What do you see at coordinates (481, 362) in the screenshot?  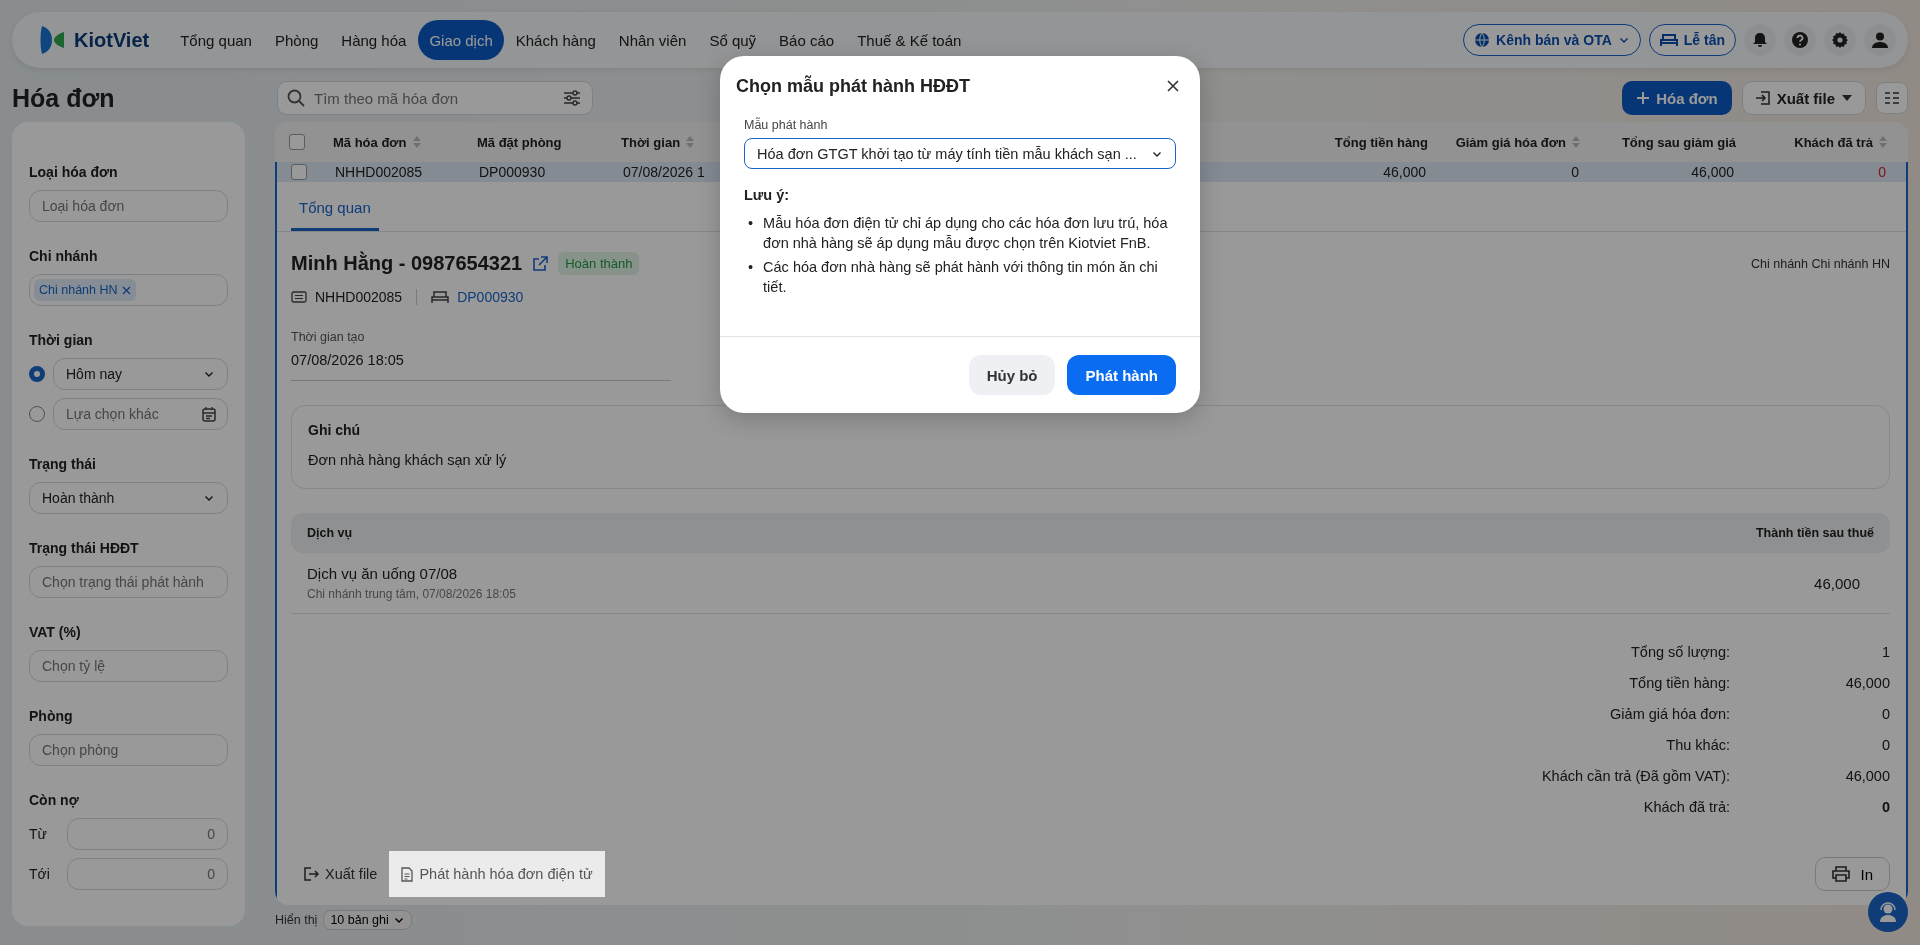 I see `created-value: 07/08/2026 18:05` at bounding box center [481, 362].